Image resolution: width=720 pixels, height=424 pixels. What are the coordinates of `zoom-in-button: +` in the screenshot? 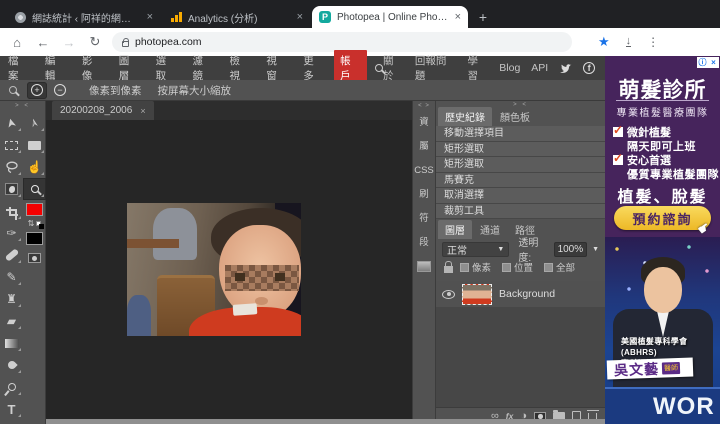 It's located at (37, 90).